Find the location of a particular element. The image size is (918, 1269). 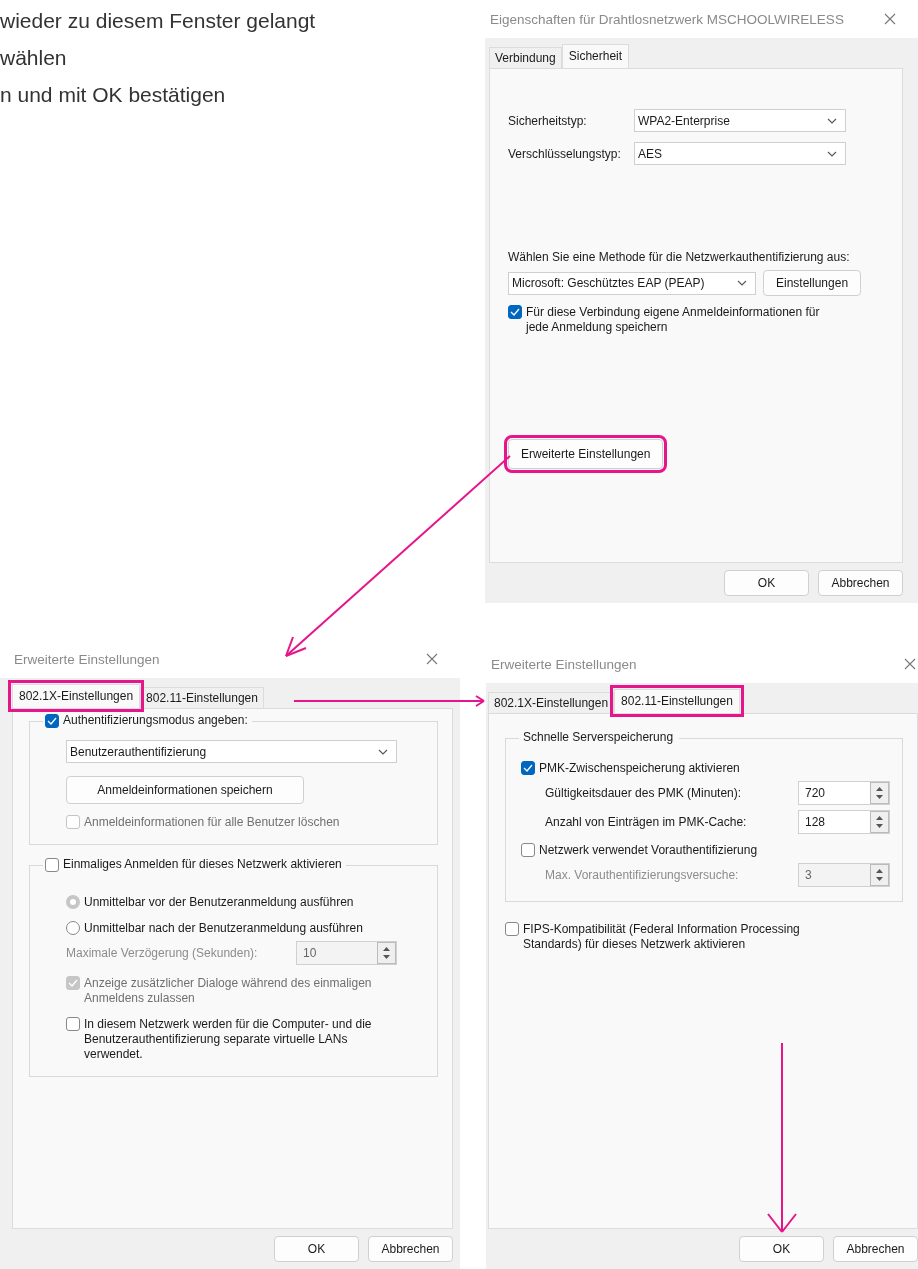

settings-button: Einstellungen is located at coordinates (812, 283).